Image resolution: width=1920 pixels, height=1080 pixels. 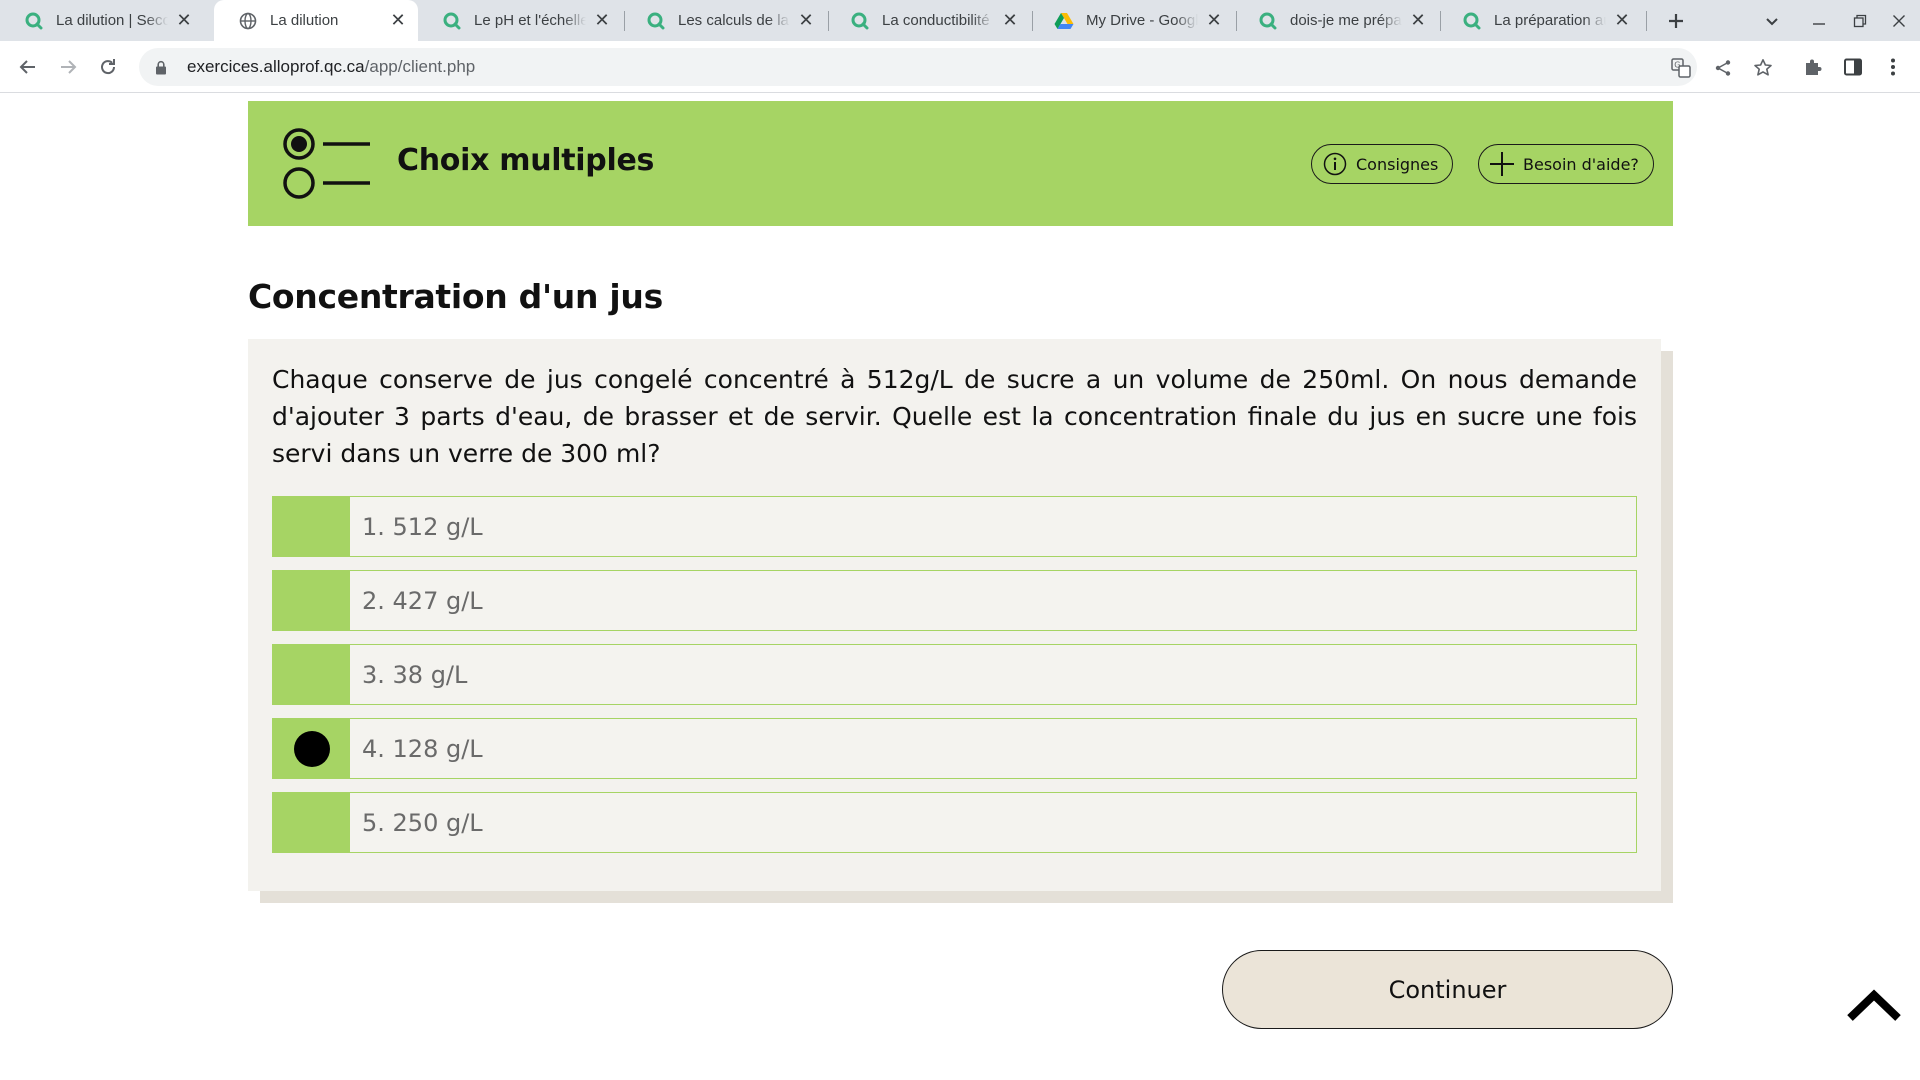 I want to click on multiple-choice-icon, so click(x=326, y=163).